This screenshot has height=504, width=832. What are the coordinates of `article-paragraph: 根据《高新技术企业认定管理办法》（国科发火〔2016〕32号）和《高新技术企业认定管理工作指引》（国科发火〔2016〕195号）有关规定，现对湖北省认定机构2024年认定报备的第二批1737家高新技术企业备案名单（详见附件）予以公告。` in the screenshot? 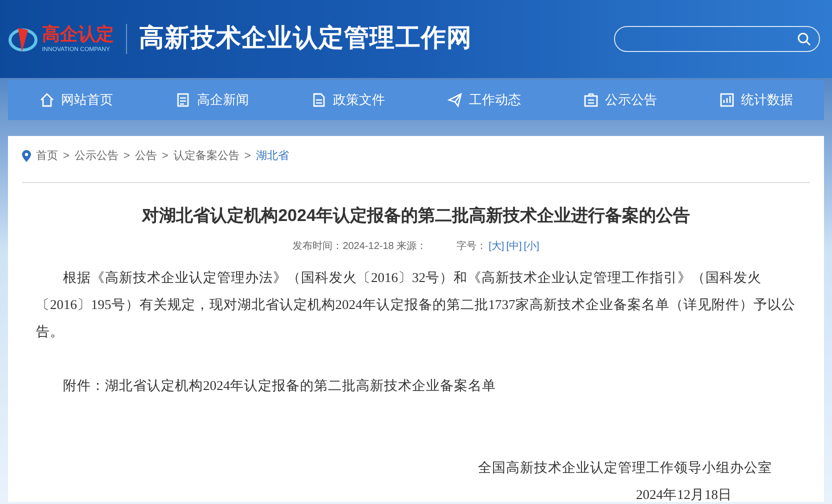 It's located at (416, 304).